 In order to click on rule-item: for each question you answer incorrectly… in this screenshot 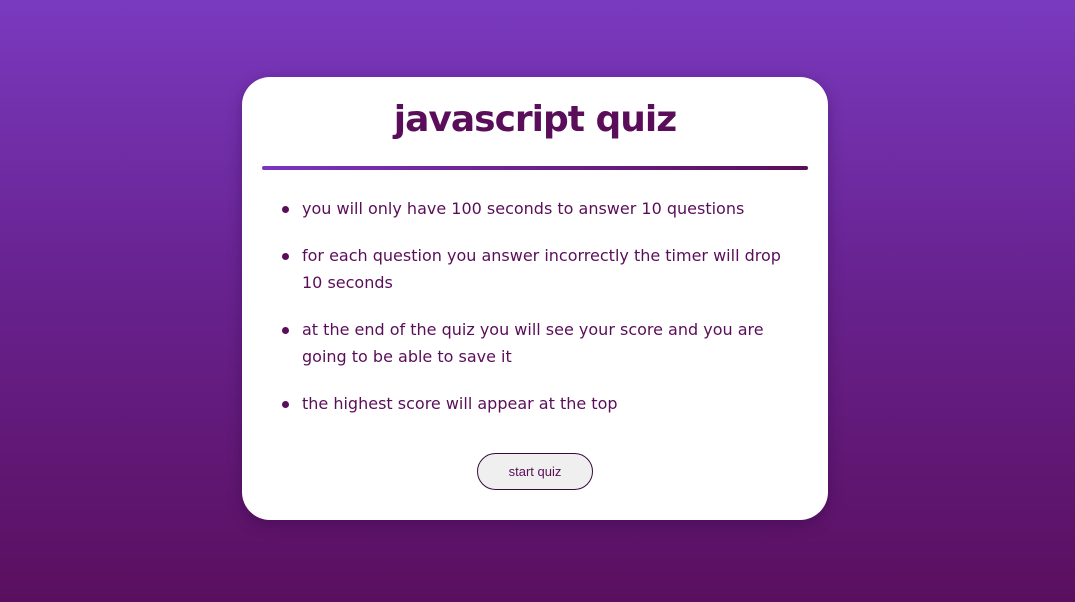, I will do `click(540, 269)`.